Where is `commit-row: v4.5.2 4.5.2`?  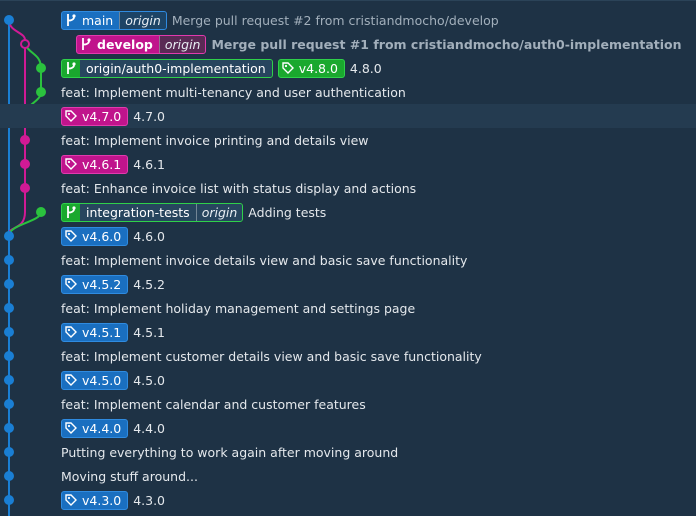
commit-row: v4.5.2 4.5.2 is located at coordinates (348, 284).